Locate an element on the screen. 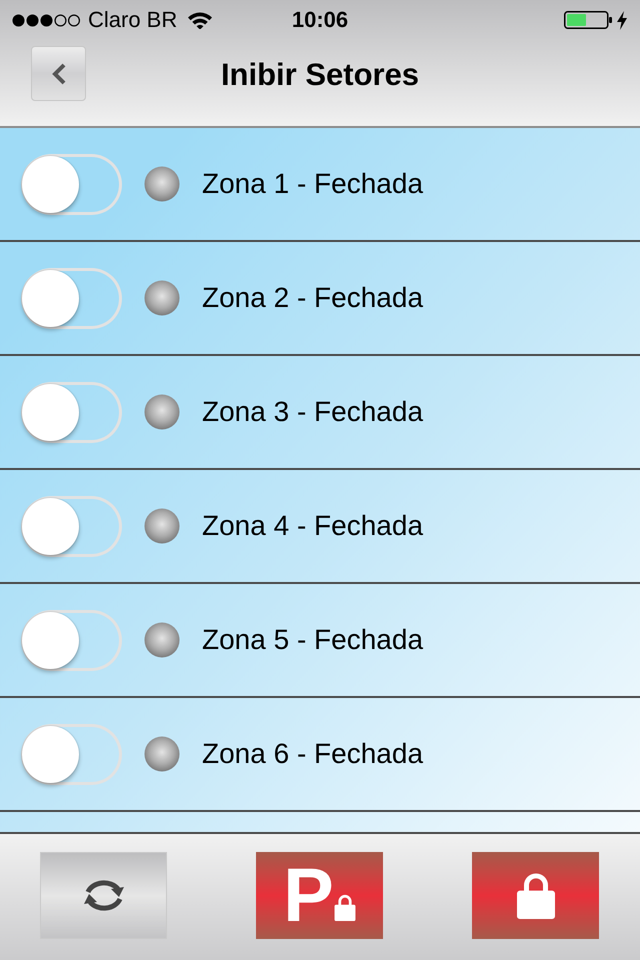 Image resolution: width=640 pixels, height=960 pixels. carrier-name: Claro BR is located at coordinates (133, 20).